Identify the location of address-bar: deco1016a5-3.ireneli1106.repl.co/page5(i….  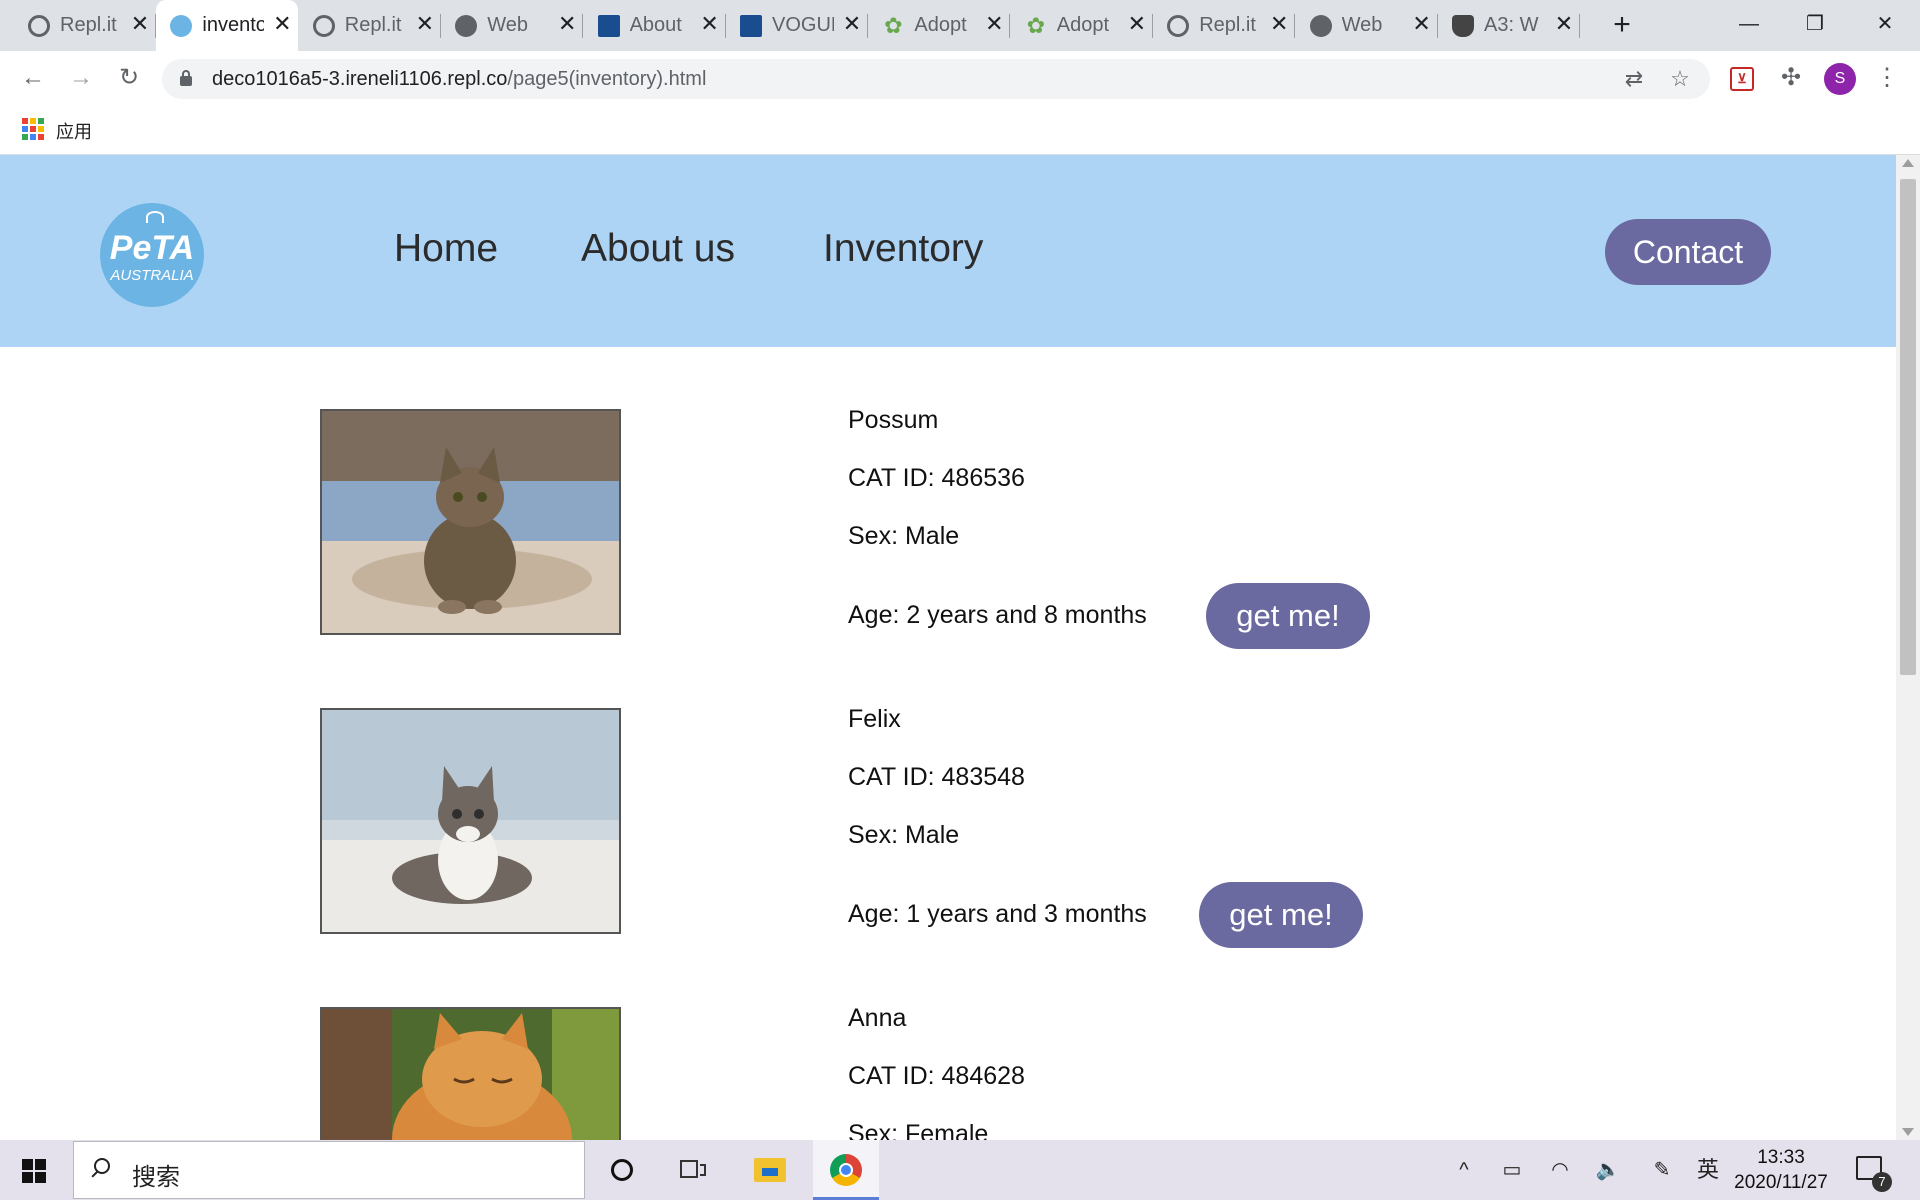
(936, 79).